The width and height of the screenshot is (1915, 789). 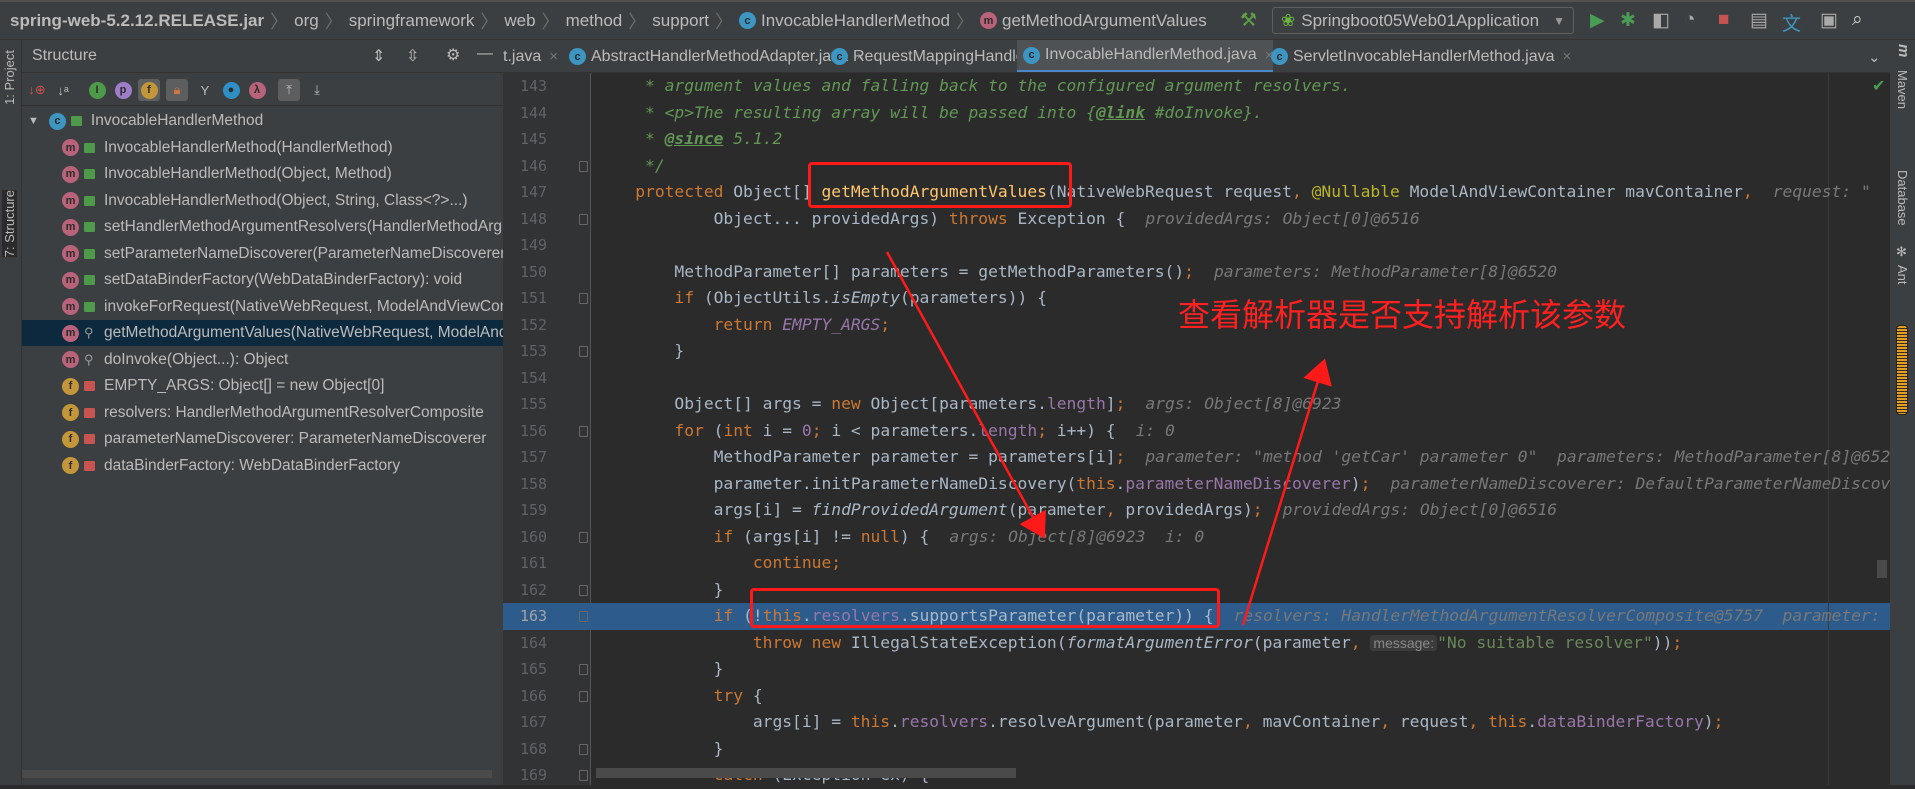 I want to click on annotation-box-supports-parameter, so click(x=985, y=608).